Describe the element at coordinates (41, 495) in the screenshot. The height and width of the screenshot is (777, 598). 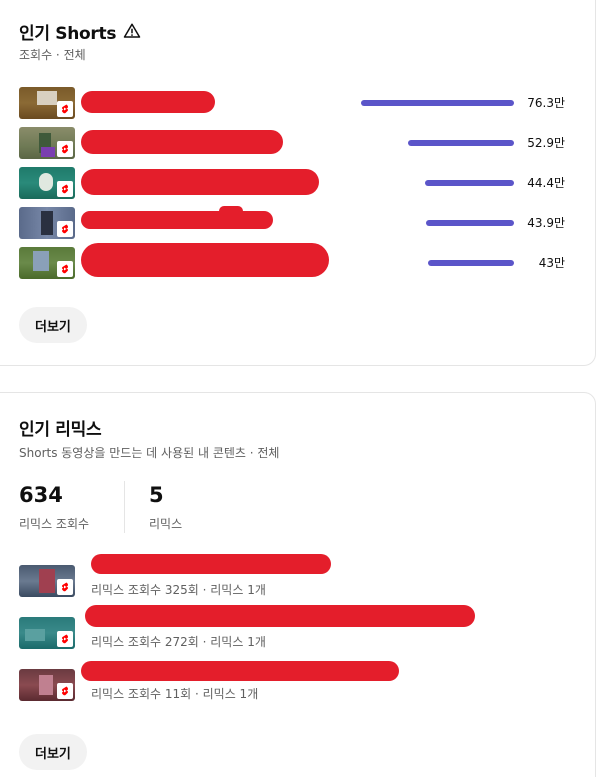
I see `remix-views-count: 634` at that location.